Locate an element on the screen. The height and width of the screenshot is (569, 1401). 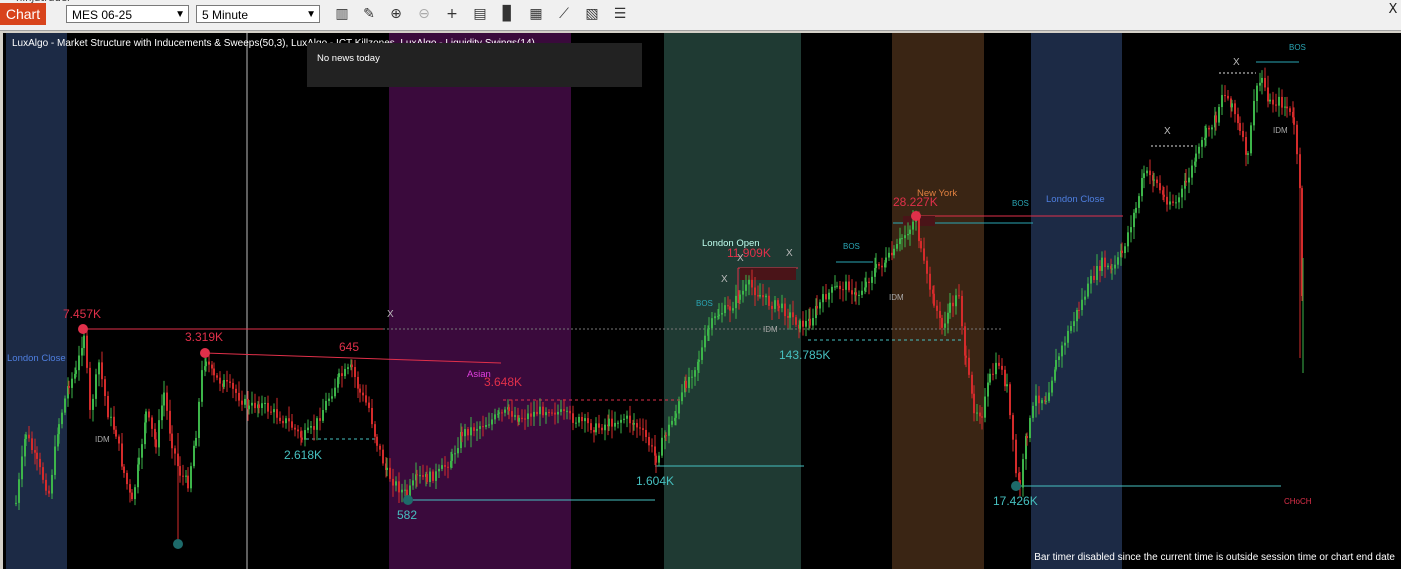
bar-type-icon: ▥ is located at coordinates (342, 14).